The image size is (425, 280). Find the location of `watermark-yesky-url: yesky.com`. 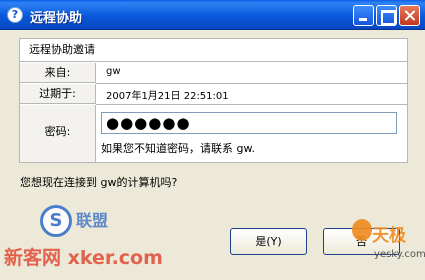

watermark-yesky-url: yesky.com is located at coordinates (399, 254).